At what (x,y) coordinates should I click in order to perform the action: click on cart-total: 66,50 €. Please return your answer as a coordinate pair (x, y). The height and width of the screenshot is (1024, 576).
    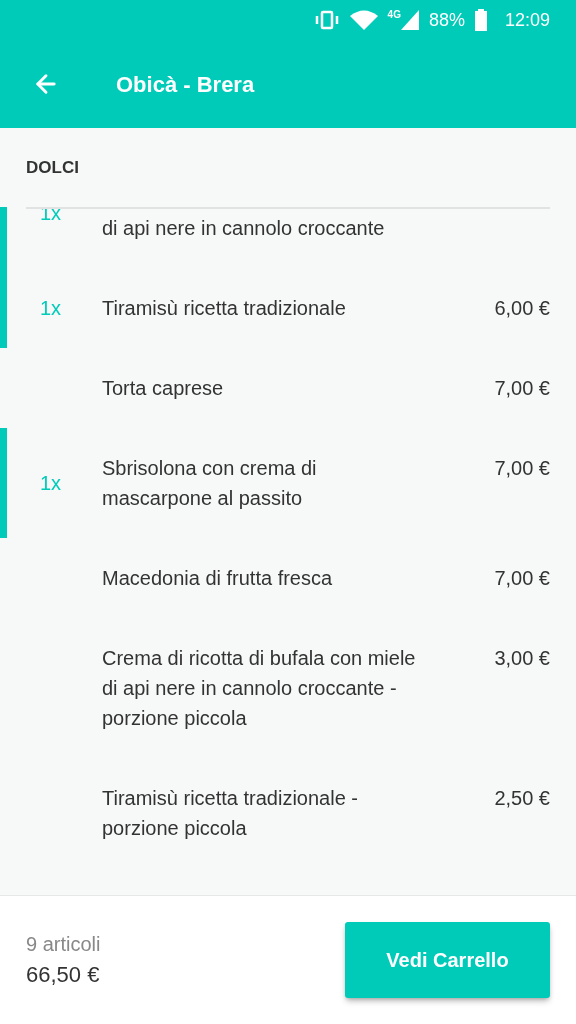
    Looking at the image, I should click on (63, 975).